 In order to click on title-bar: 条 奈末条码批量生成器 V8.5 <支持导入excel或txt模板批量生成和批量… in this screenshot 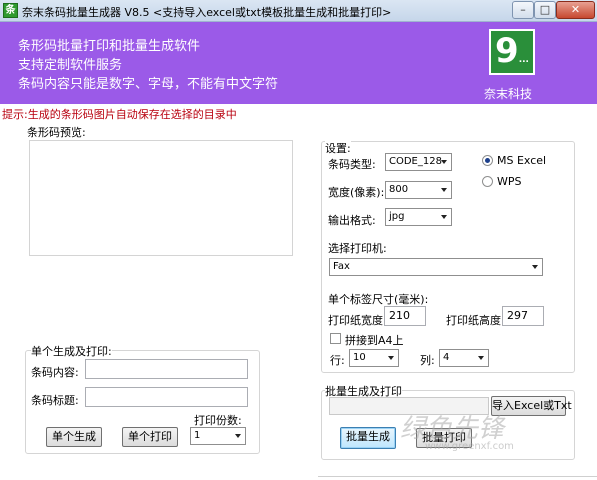, I will do `click(298, 11)`.